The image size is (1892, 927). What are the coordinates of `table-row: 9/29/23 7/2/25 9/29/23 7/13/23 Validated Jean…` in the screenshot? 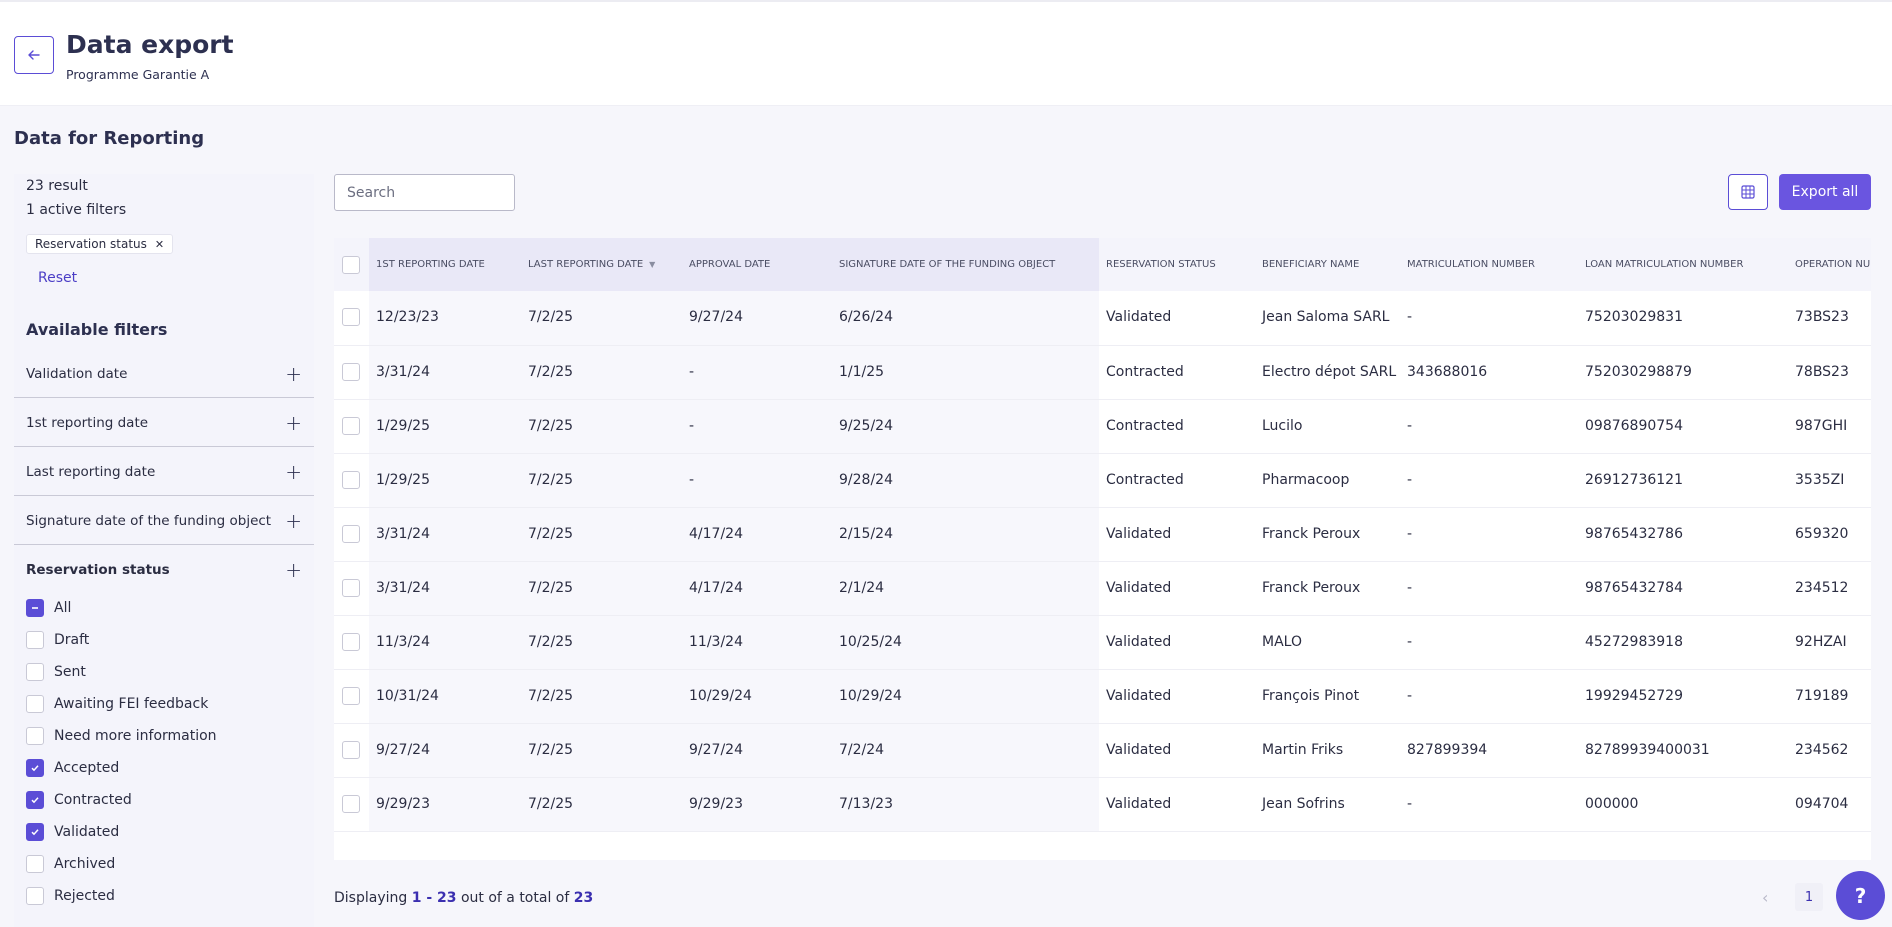 It's located at (1102, 804).